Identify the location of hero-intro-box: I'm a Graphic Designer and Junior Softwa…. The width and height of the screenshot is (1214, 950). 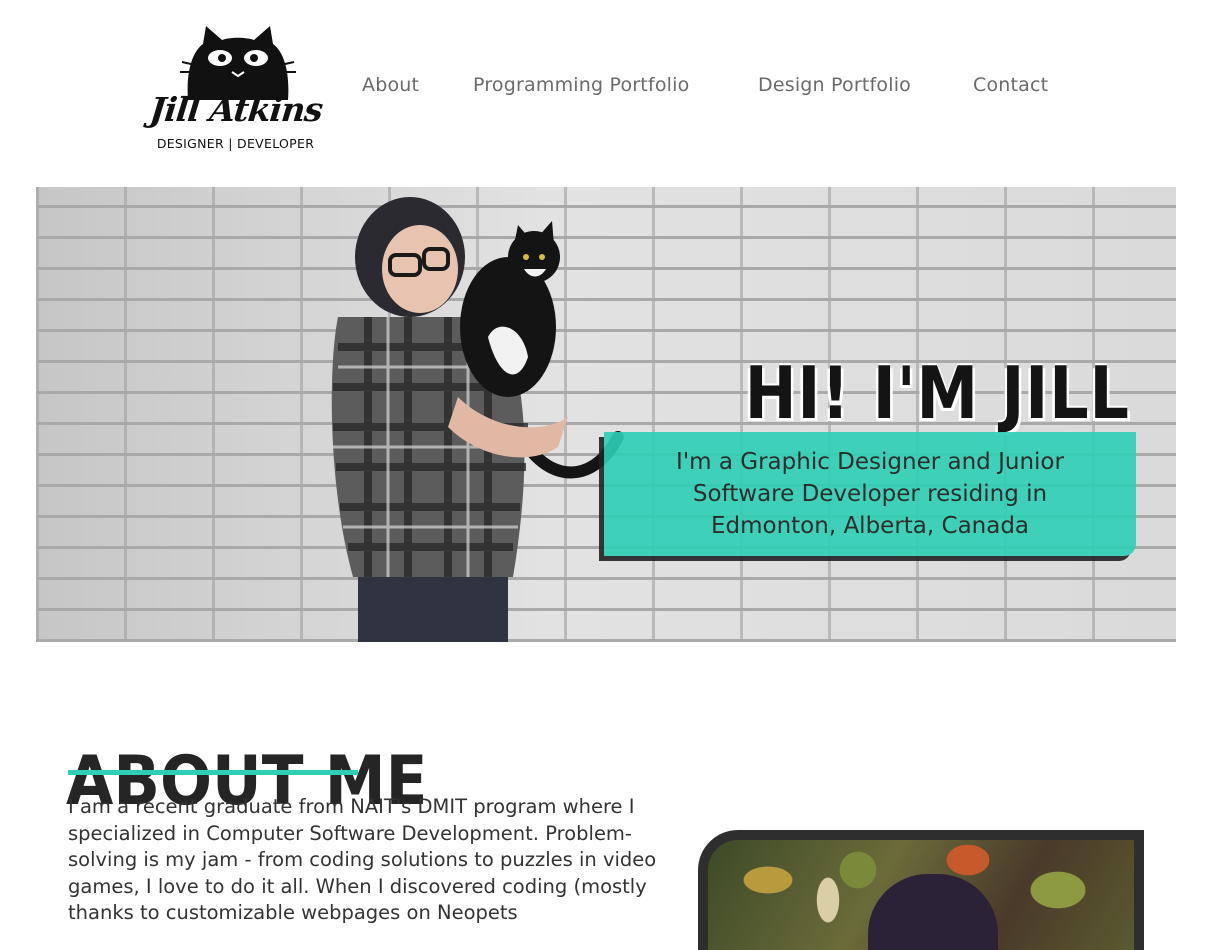
(870, 494).